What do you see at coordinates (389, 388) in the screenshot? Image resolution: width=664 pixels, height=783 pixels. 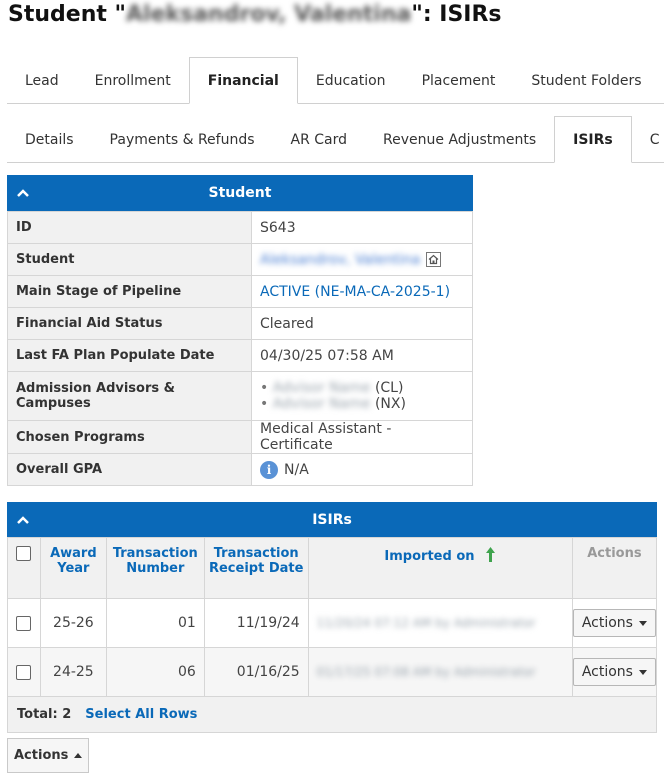 I see `advisor-campus: (CL)` at bounding box center [389, 388].